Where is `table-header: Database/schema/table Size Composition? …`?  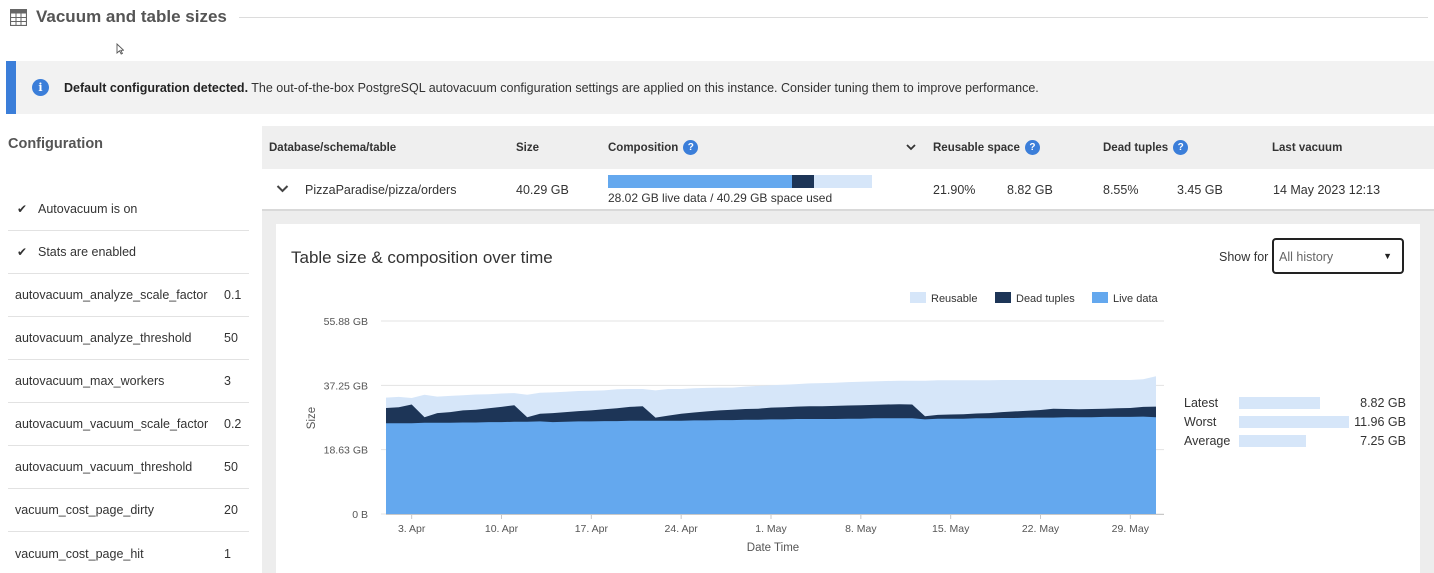 table-header: Database/schema/table Size Composition? … is located at coordinates (848, 147).